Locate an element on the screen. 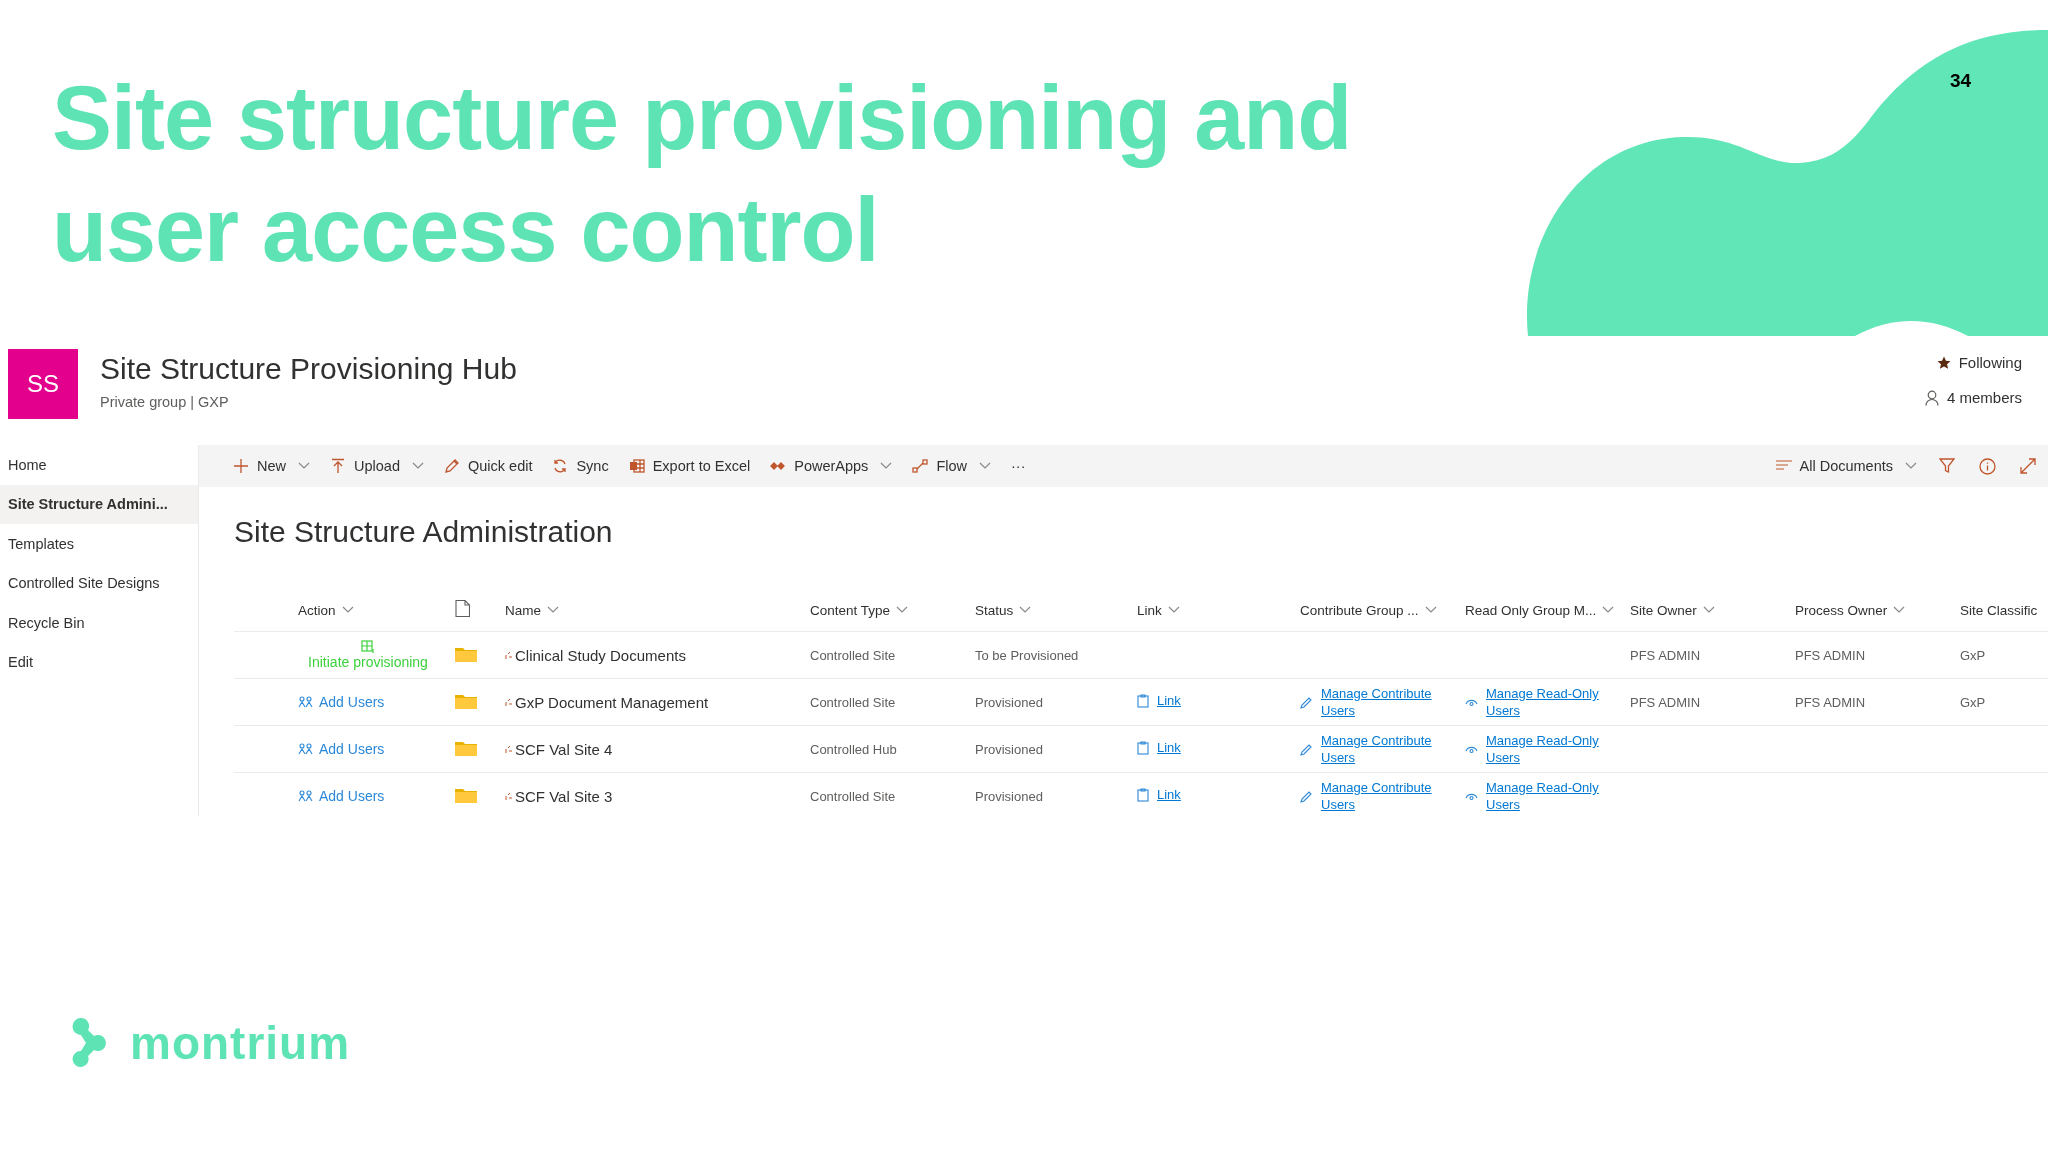 This screenshot has height=1152, width=2048. grid-icon is located at coordinates (368, 646).